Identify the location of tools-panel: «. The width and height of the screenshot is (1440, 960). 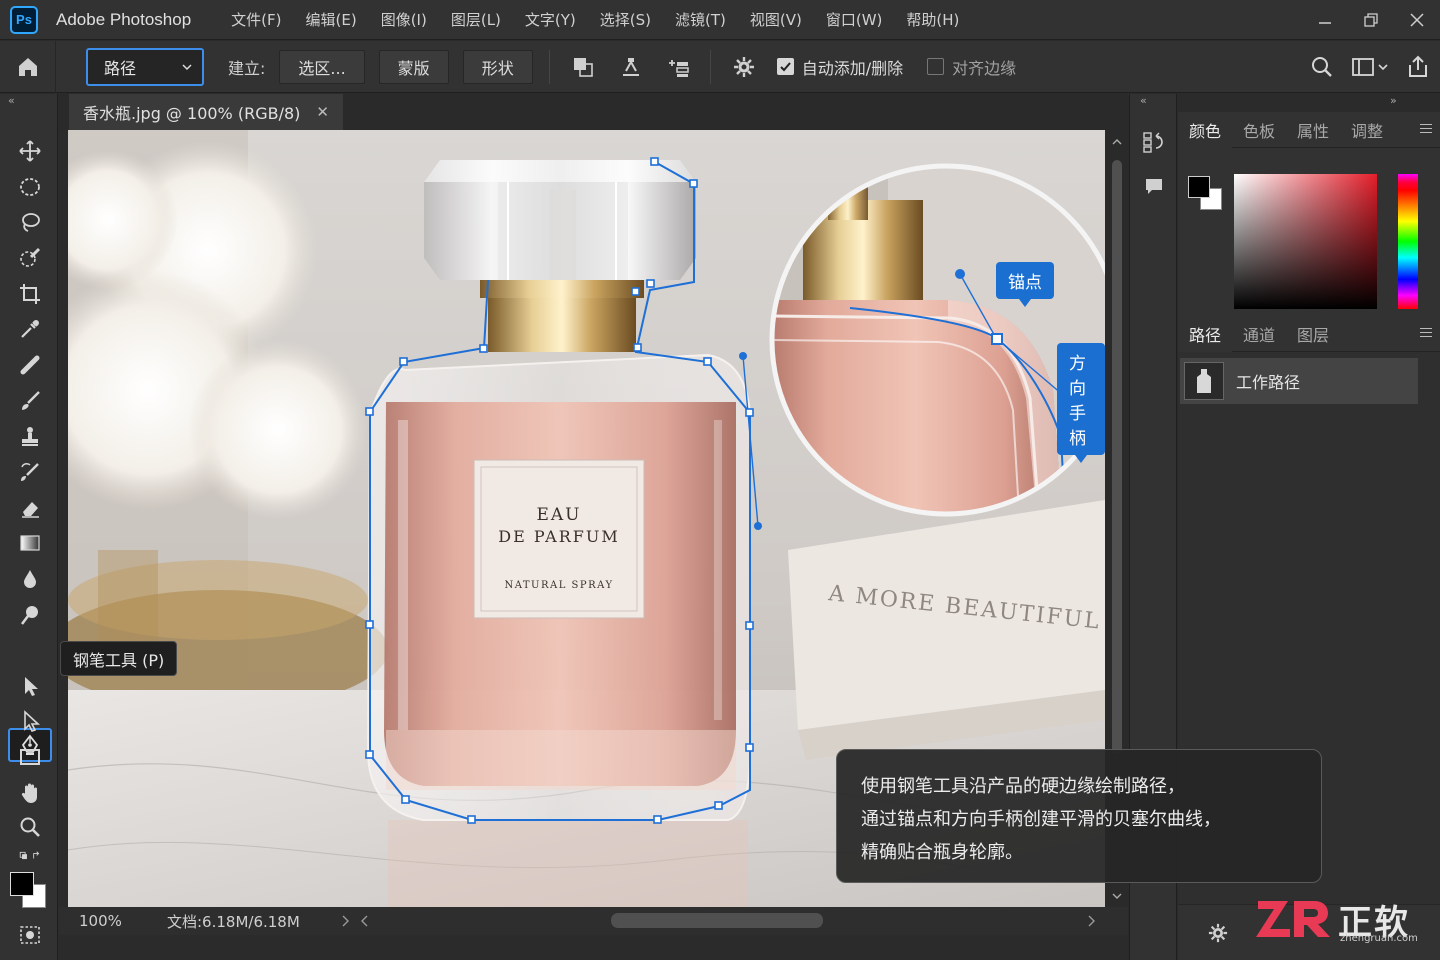
(29, 527).